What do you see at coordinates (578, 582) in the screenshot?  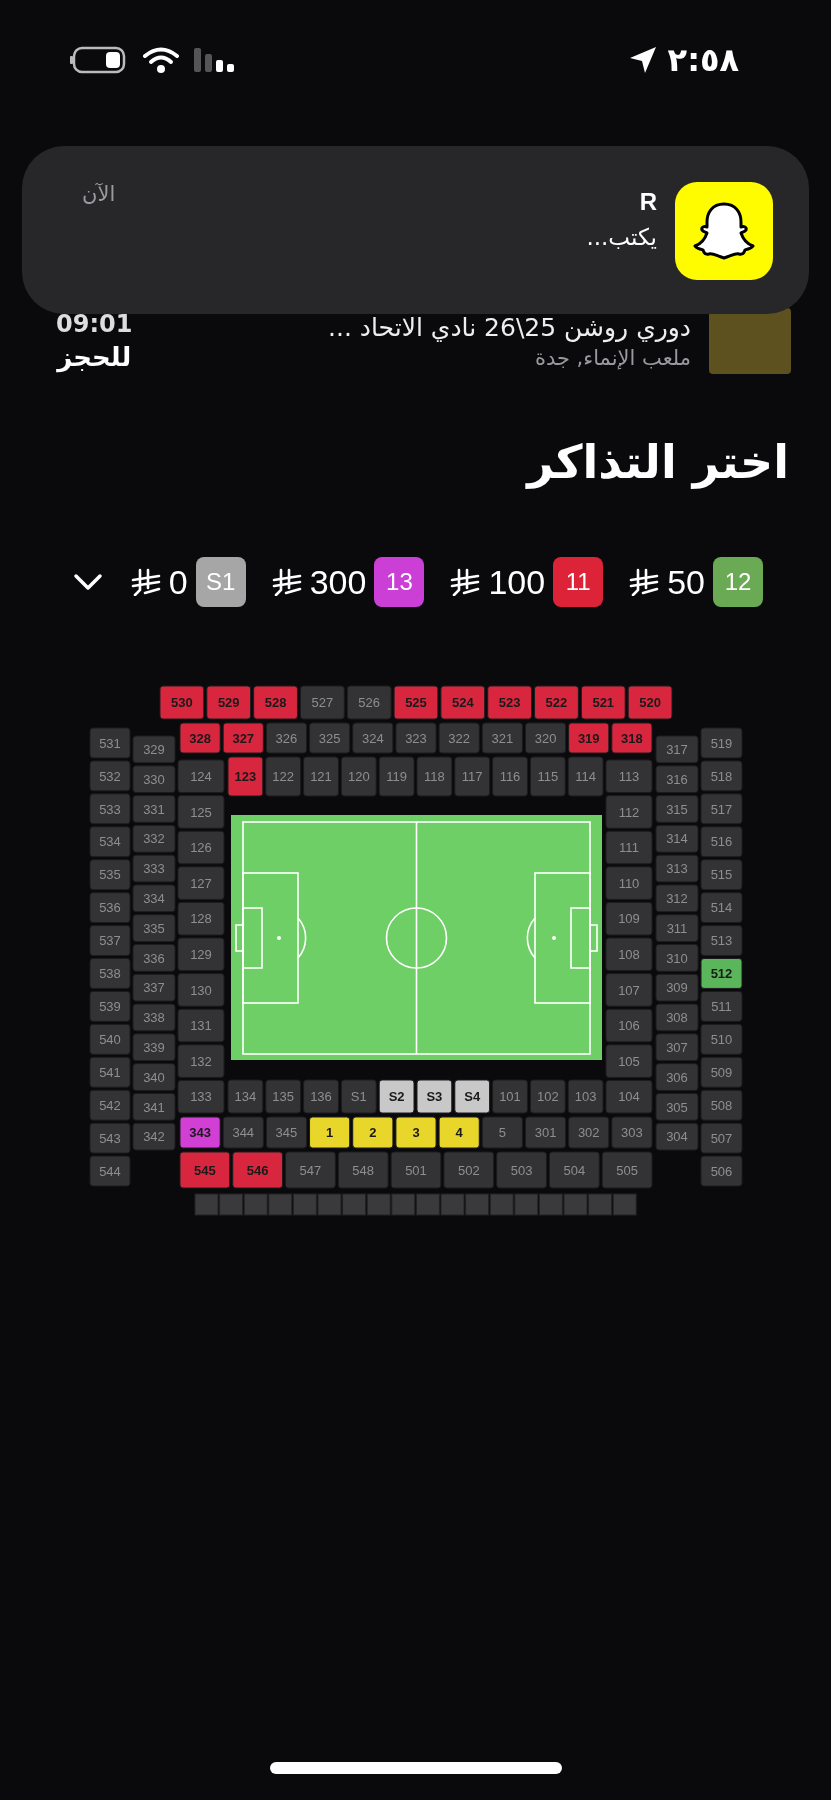 I see `category-badge: 11` at bounding box center [578, 582].